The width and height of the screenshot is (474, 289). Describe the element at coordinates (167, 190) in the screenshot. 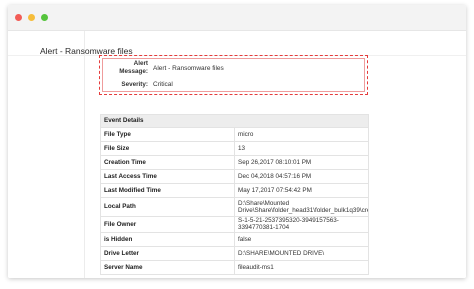

I see `row-label: Last Modified Time` at that location.